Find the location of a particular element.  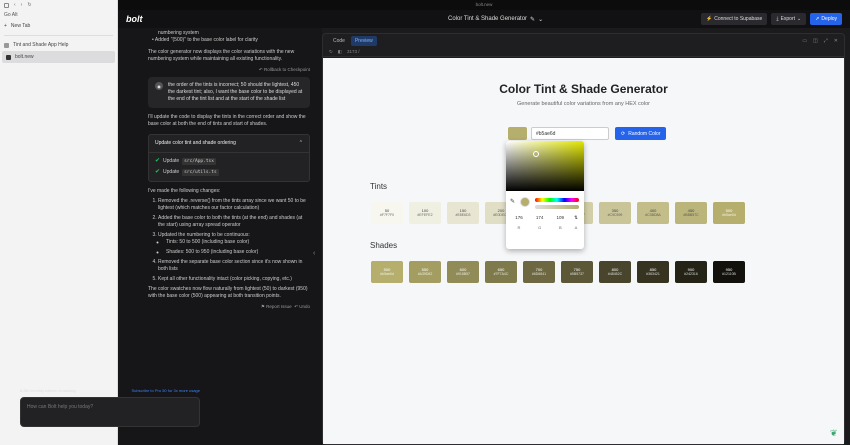

saturation-handle is located at coordinates (536, 154).